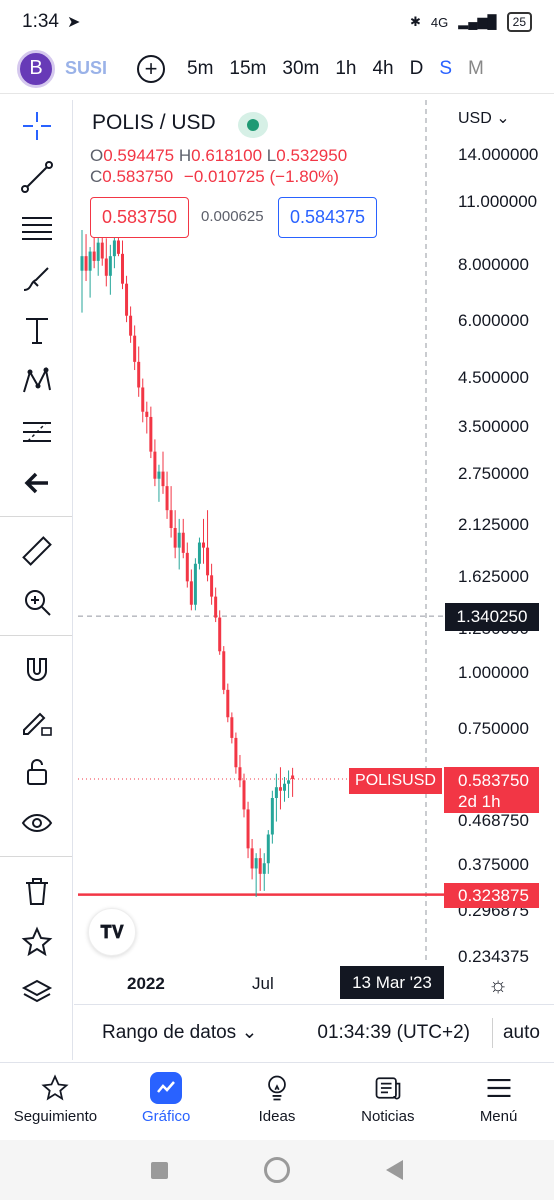 The height and width of the screenshot is (1200, 554). I want to click on telegram-icon: ➤, so click(73, 22).